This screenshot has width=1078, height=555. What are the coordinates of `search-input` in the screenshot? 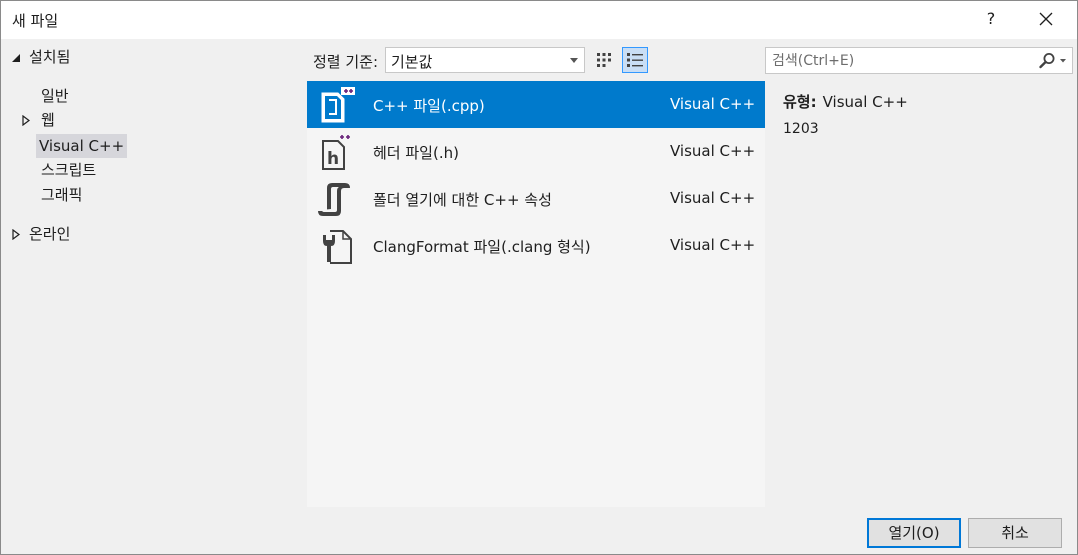 It's located at (901, 60).